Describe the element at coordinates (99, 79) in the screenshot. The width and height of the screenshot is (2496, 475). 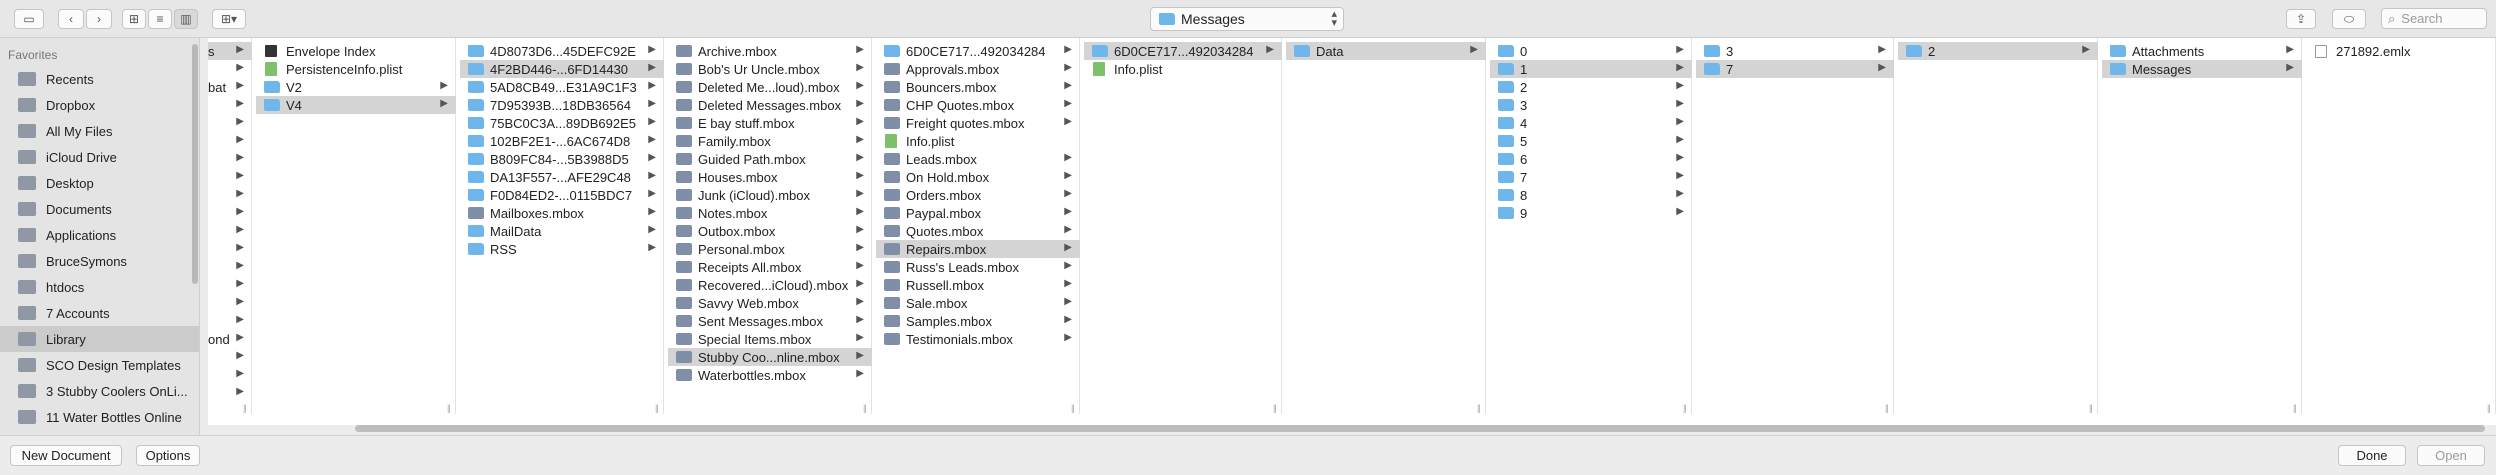
I see `sidebar-item: Recents` at that location.